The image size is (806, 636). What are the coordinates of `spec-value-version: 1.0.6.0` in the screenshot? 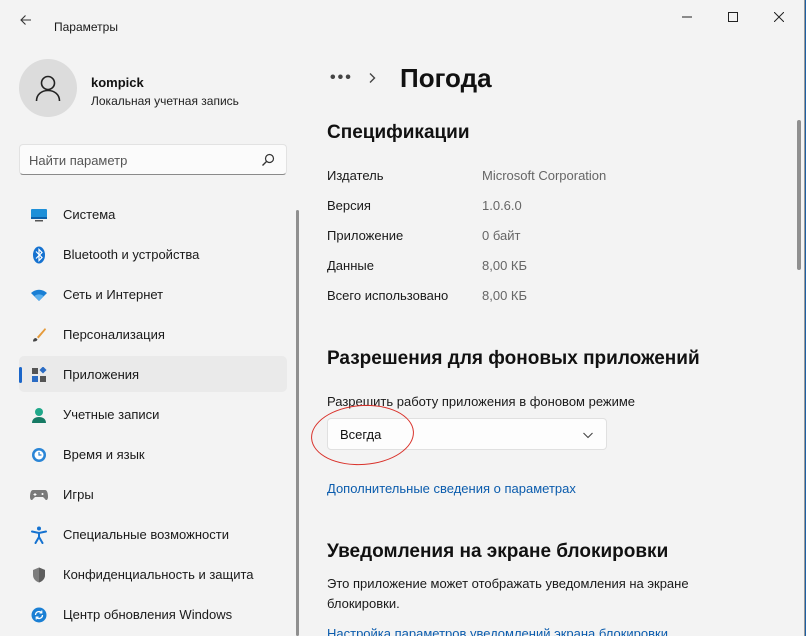 It's located at (502, 205).